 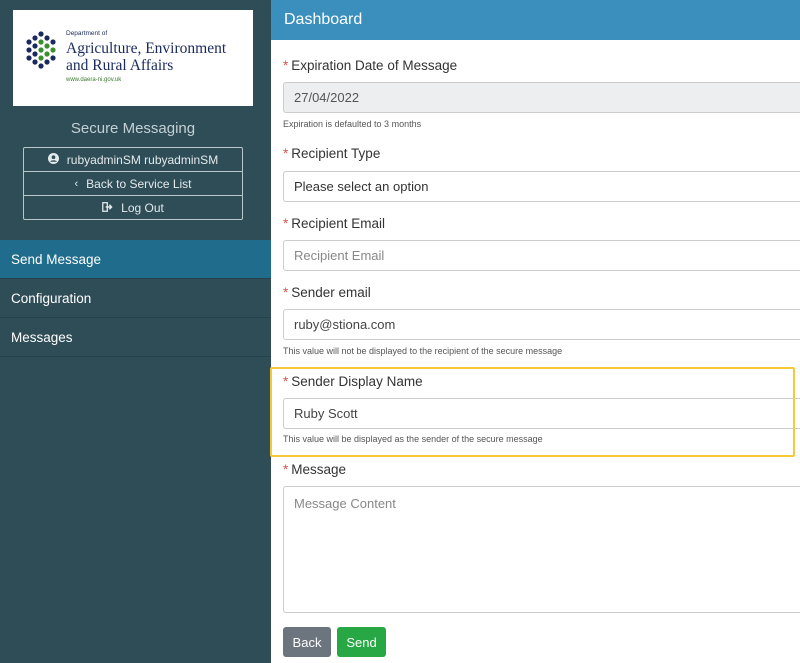 I want to click on message-label-text: Message, so click(x=319, y=469).